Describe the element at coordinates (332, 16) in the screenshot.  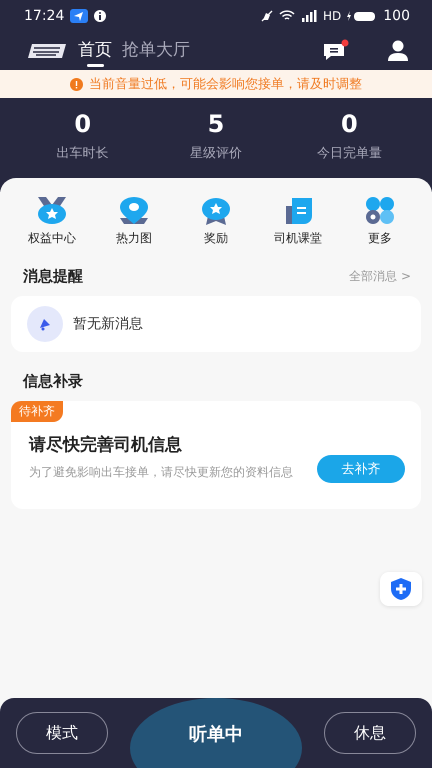
I see `network-label: HD` at that location.